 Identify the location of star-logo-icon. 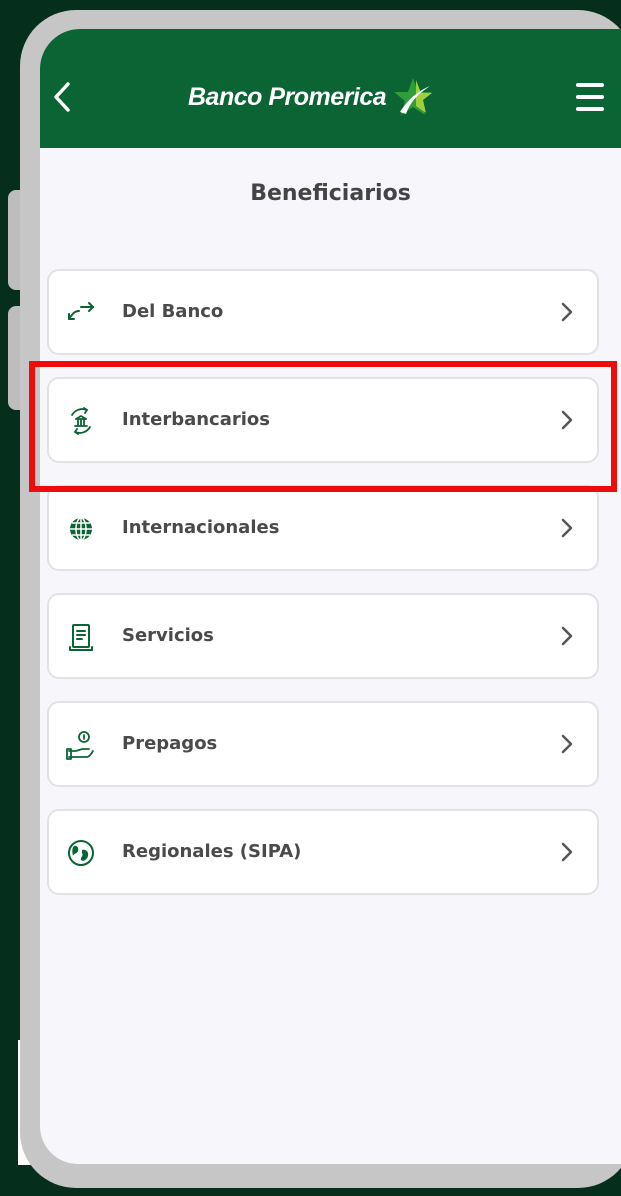
(413, 96).